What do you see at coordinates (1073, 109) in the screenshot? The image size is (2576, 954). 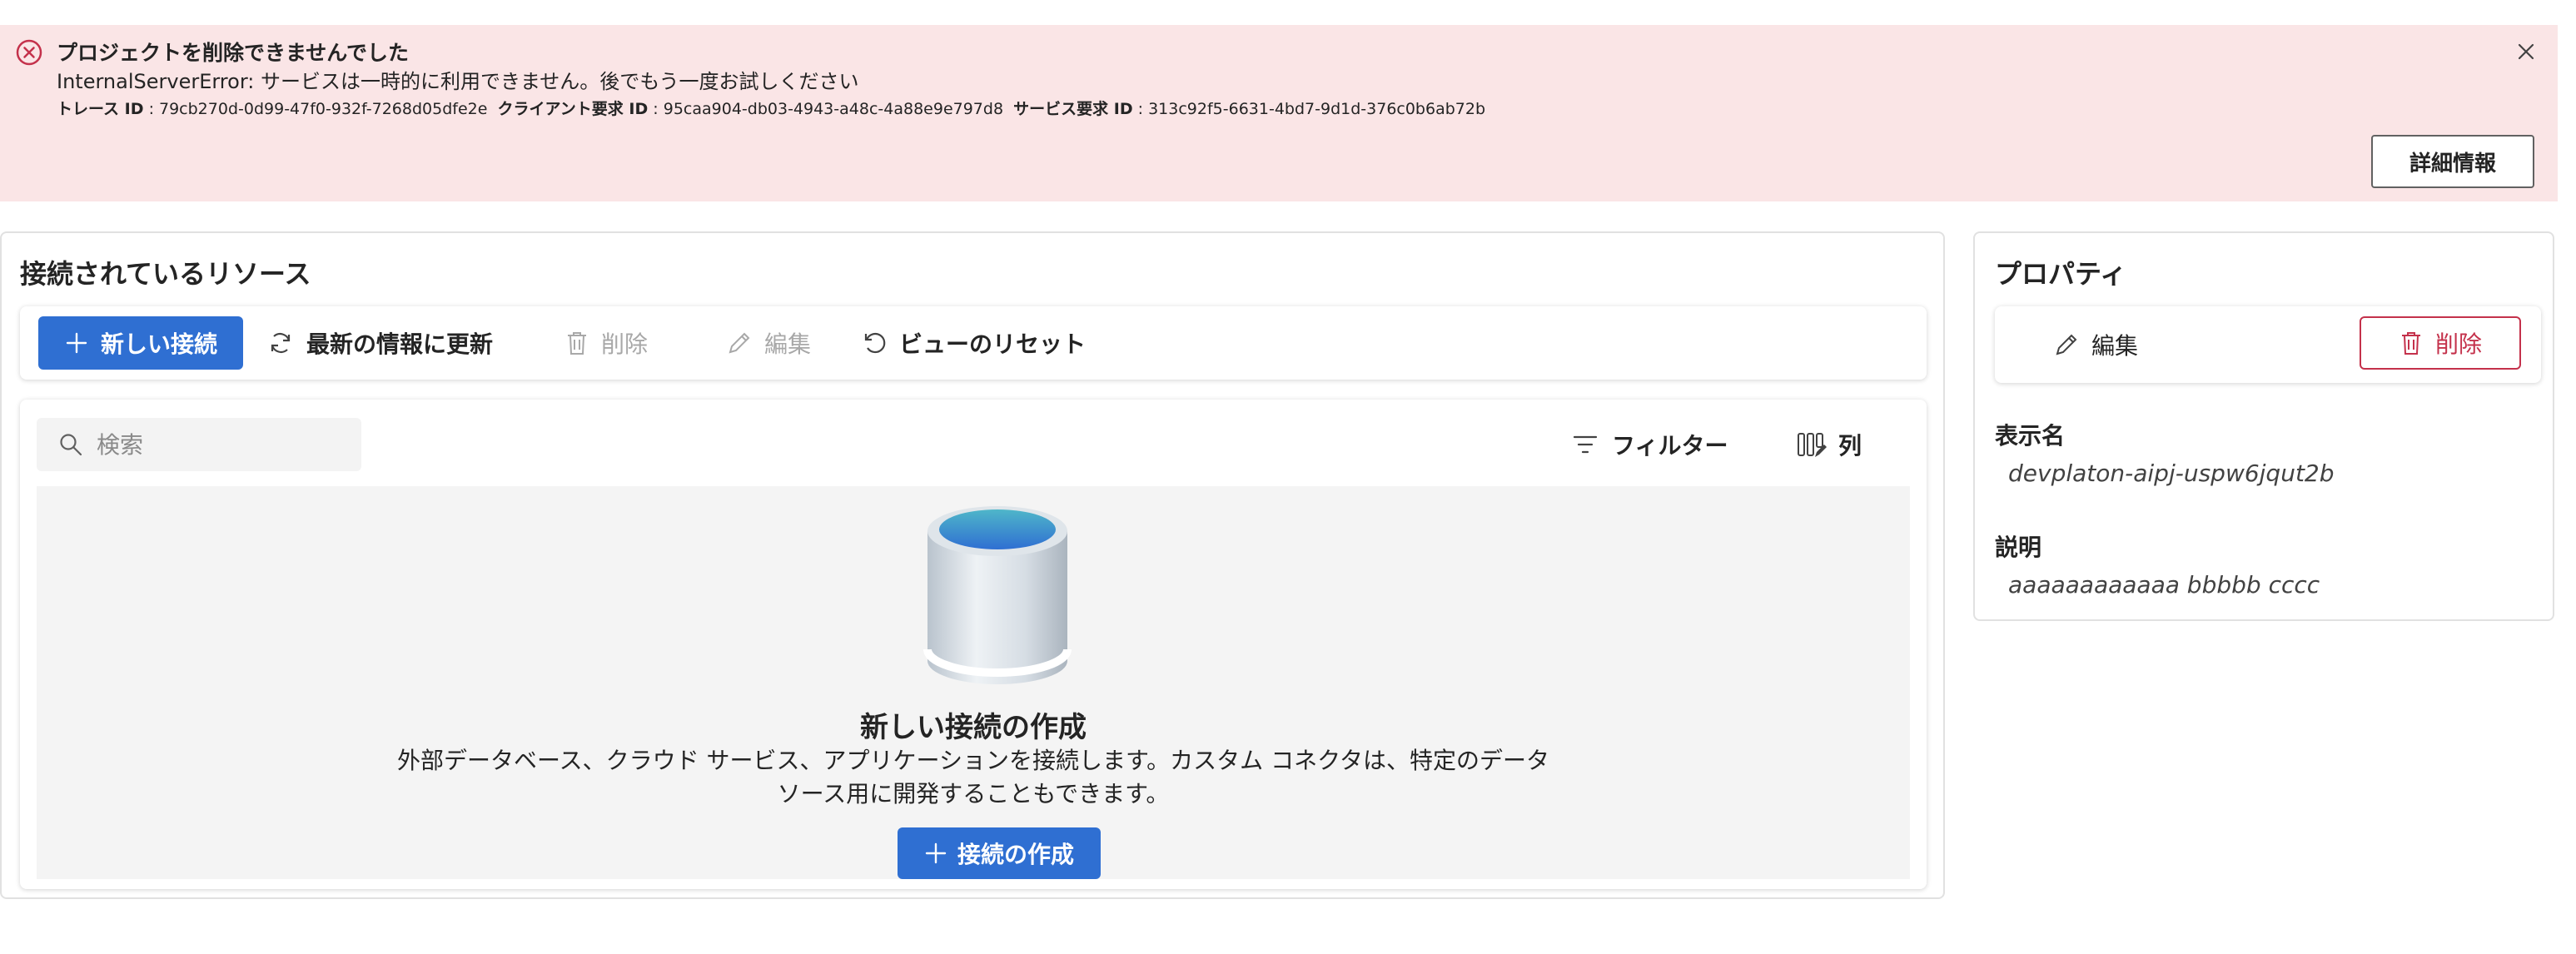 I see `service-request-id-label: サービス要求 ID` at bounding box center [1073, 109].